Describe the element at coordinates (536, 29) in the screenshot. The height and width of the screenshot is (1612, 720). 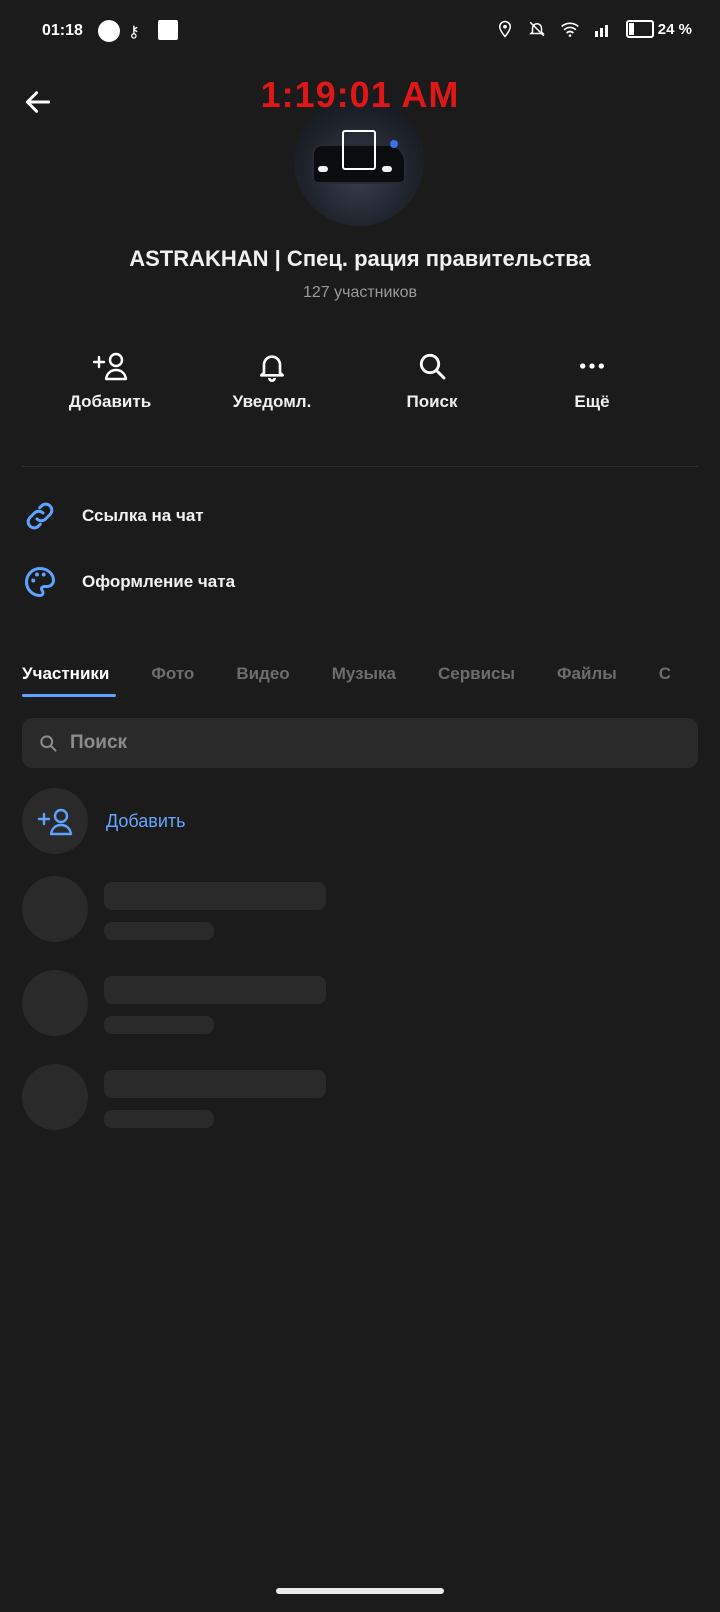
I see `mute-icon` at that location.